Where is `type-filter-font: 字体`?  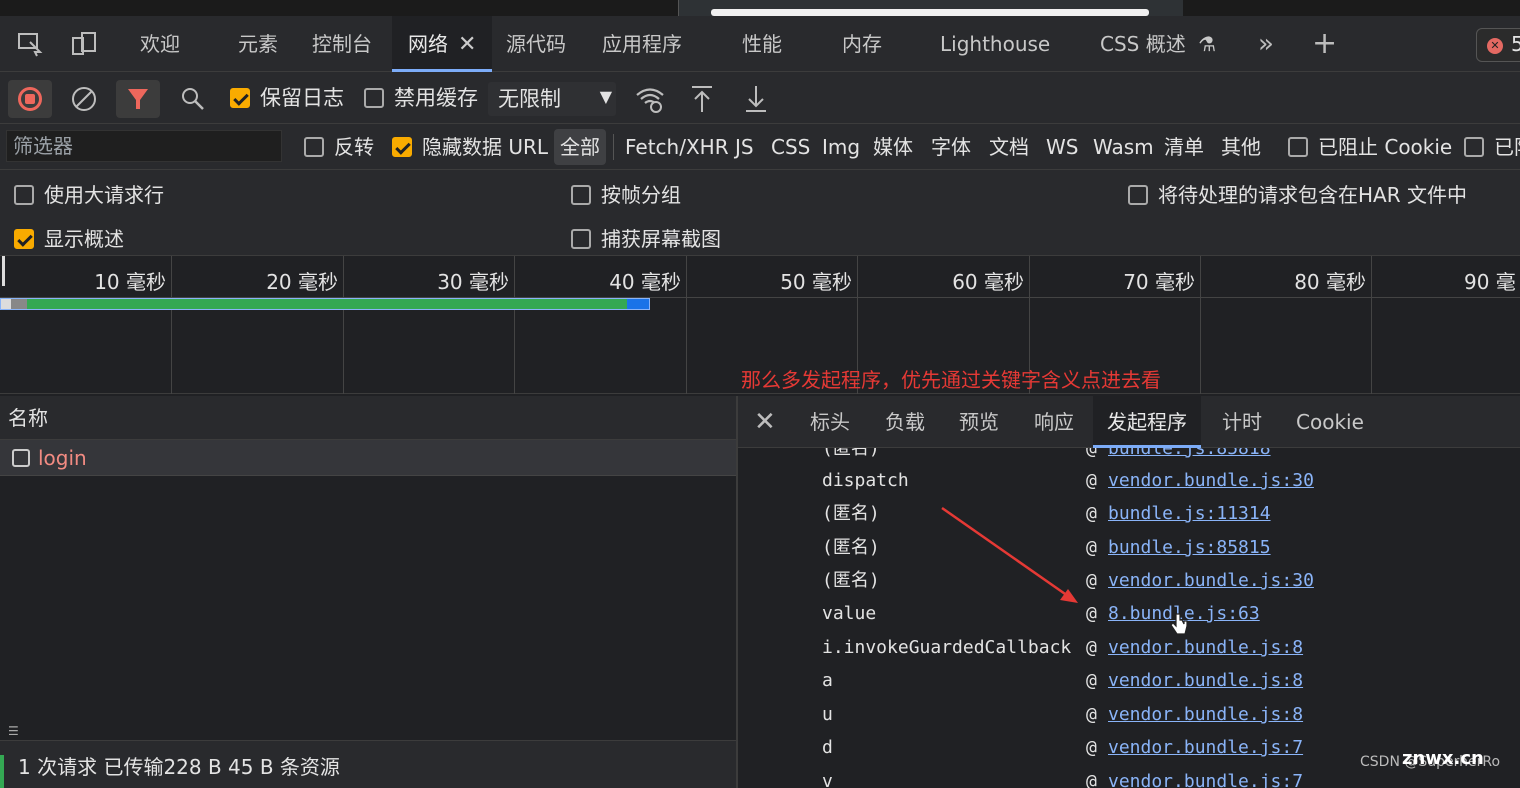
type-filter-font: 字体 is located at coordinates (951, 147).